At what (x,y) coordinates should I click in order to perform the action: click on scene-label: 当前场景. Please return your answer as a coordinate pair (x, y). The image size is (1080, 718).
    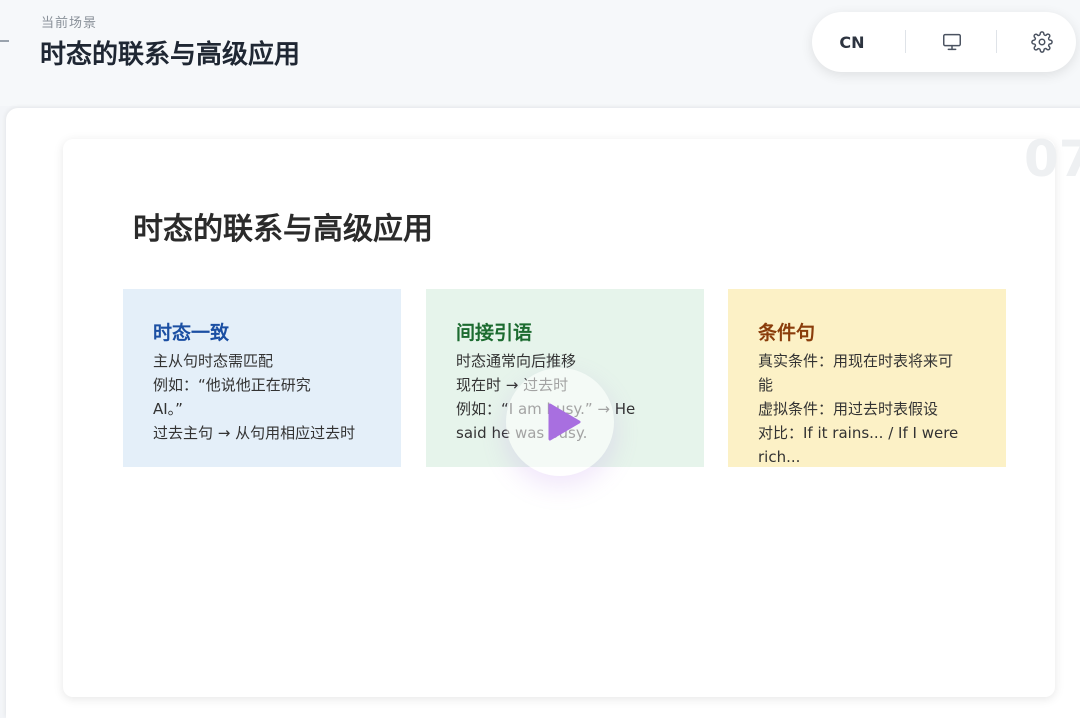
    Looking at the image, I should click on (69, 23).